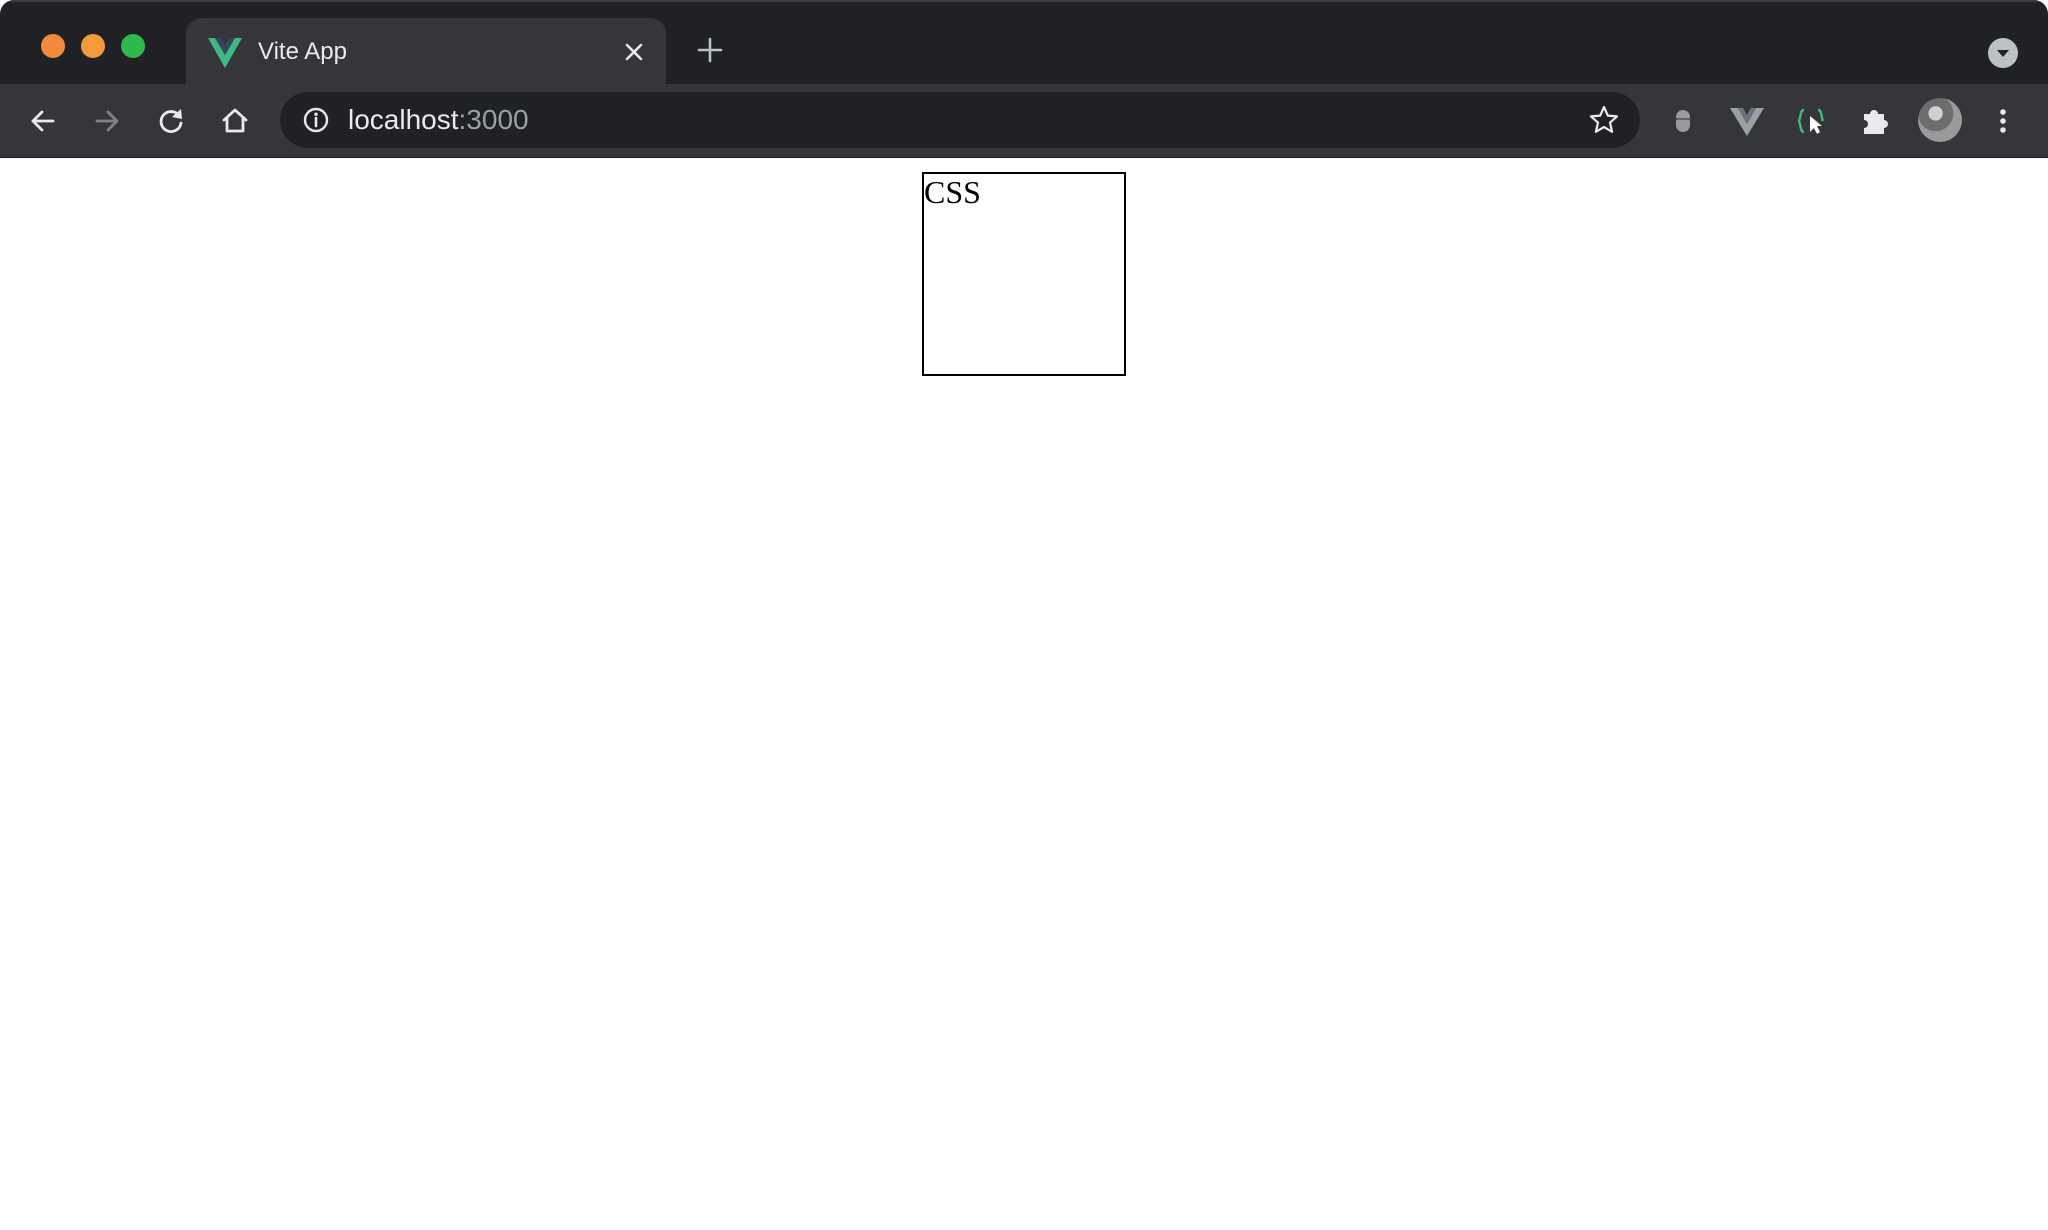 This screenshot has height=1230, width=2048. What do you see at coordinates (133, 46) in the screenshot?
I see `window-maximize-button` at bounding box center [133, 46].